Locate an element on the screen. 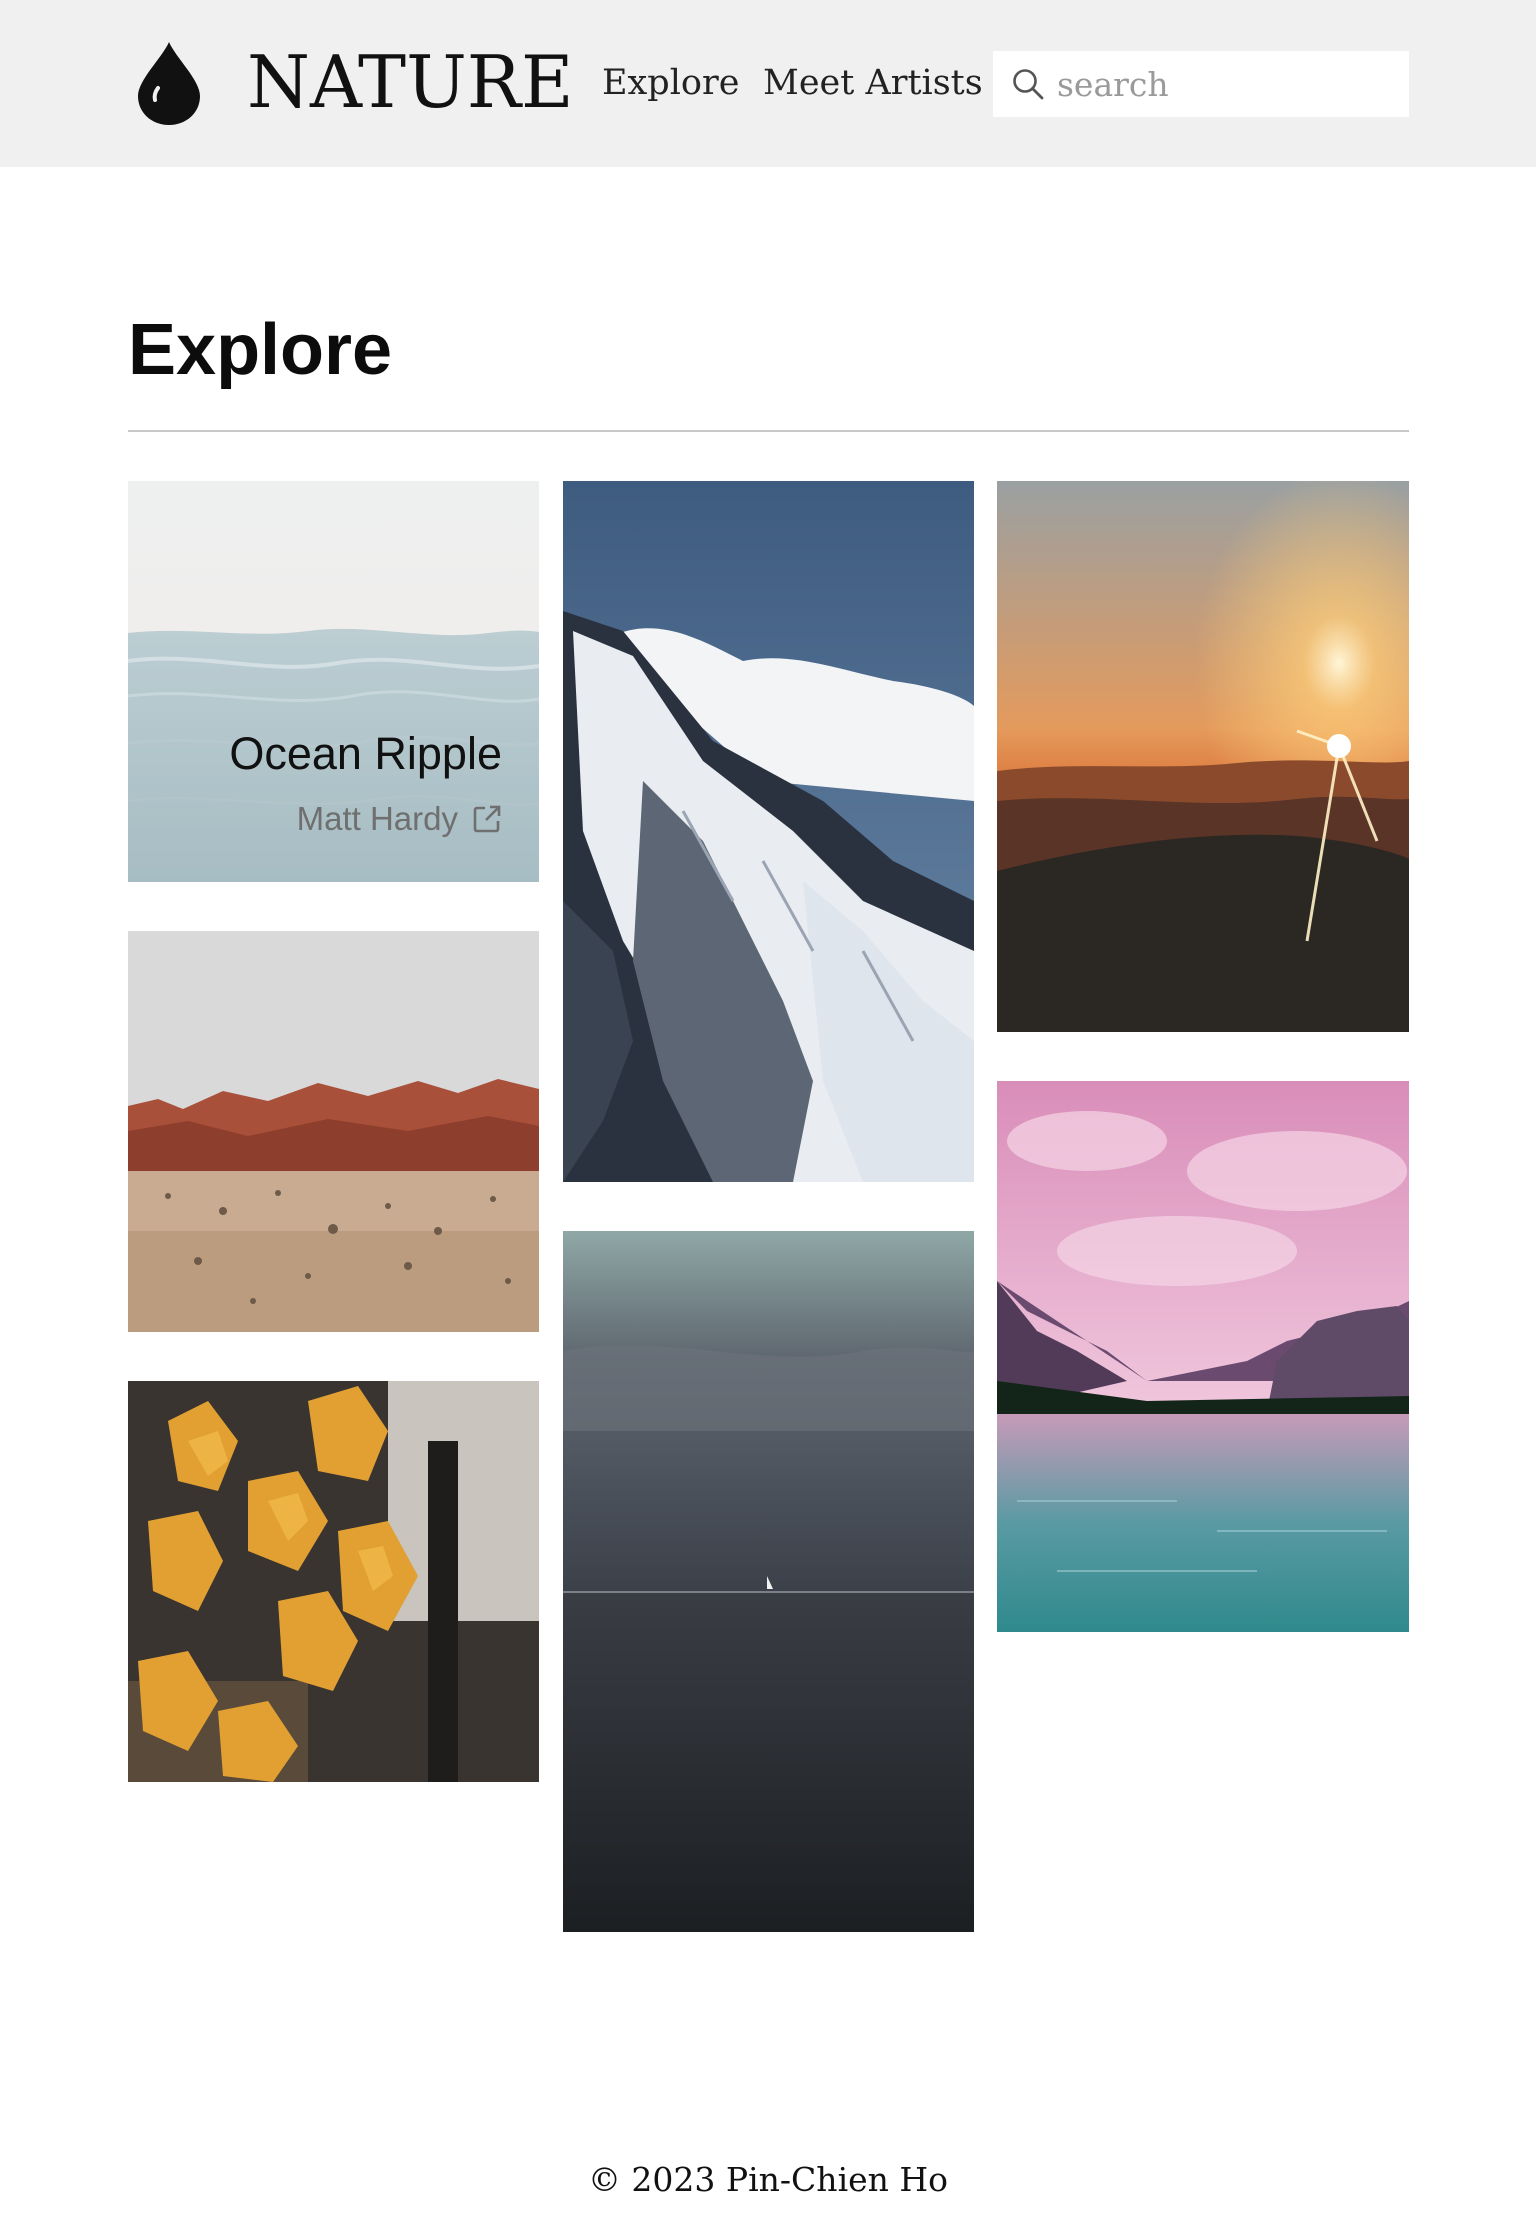 Image resolution: width=1536 pixels, height=2239 pixels. photo-artist-link: Matt Hardy is located at coordinates (399, 819).